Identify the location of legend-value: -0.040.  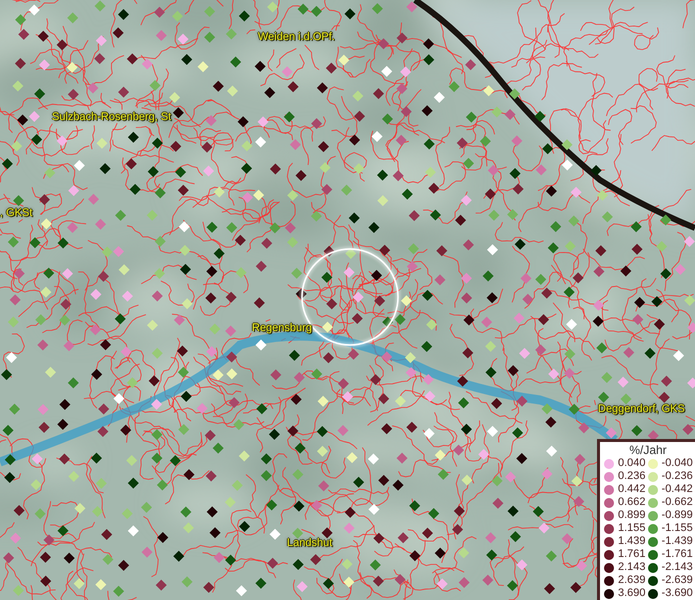
(677, 463).